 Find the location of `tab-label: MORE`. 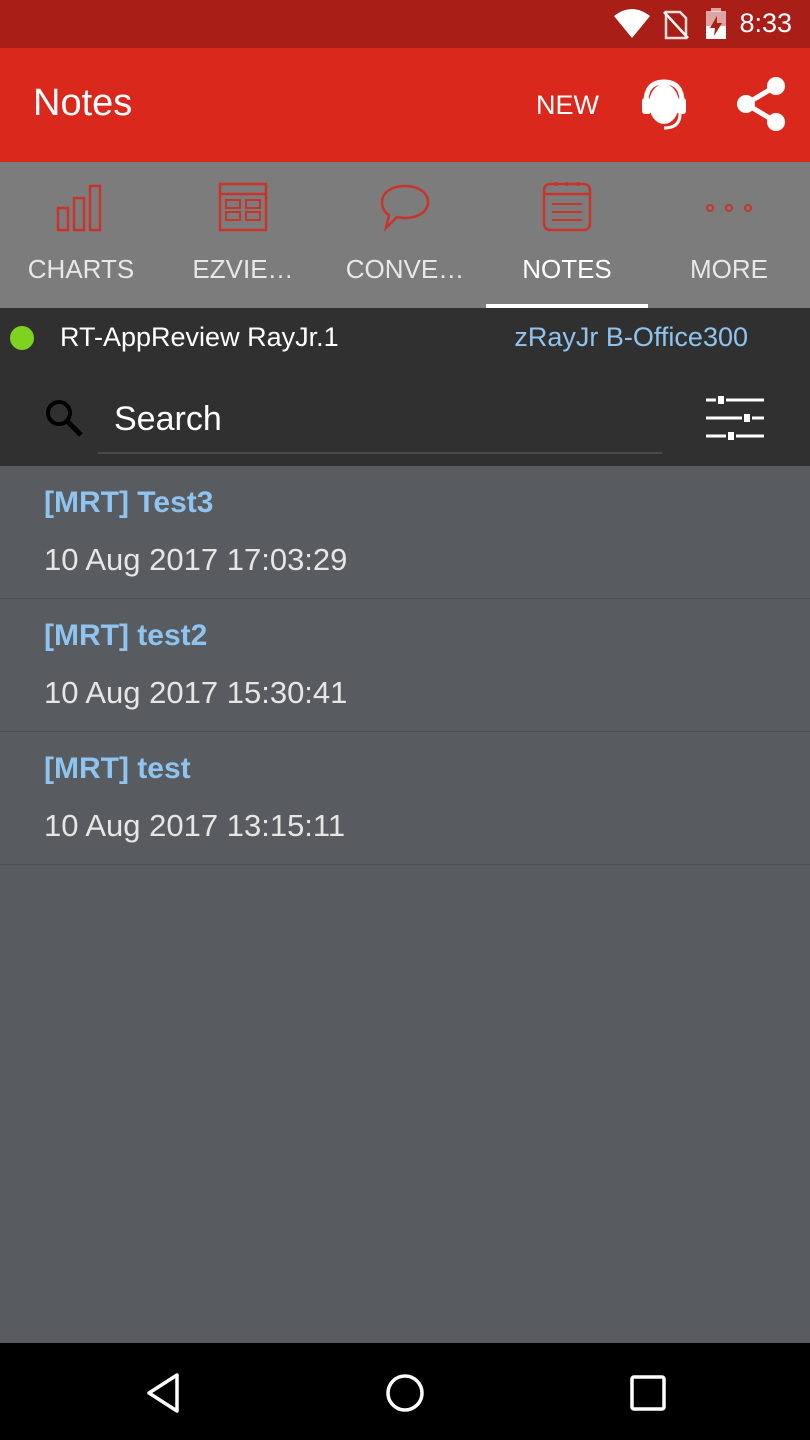

tab-label: MORE is located at coordinates (729, 269).